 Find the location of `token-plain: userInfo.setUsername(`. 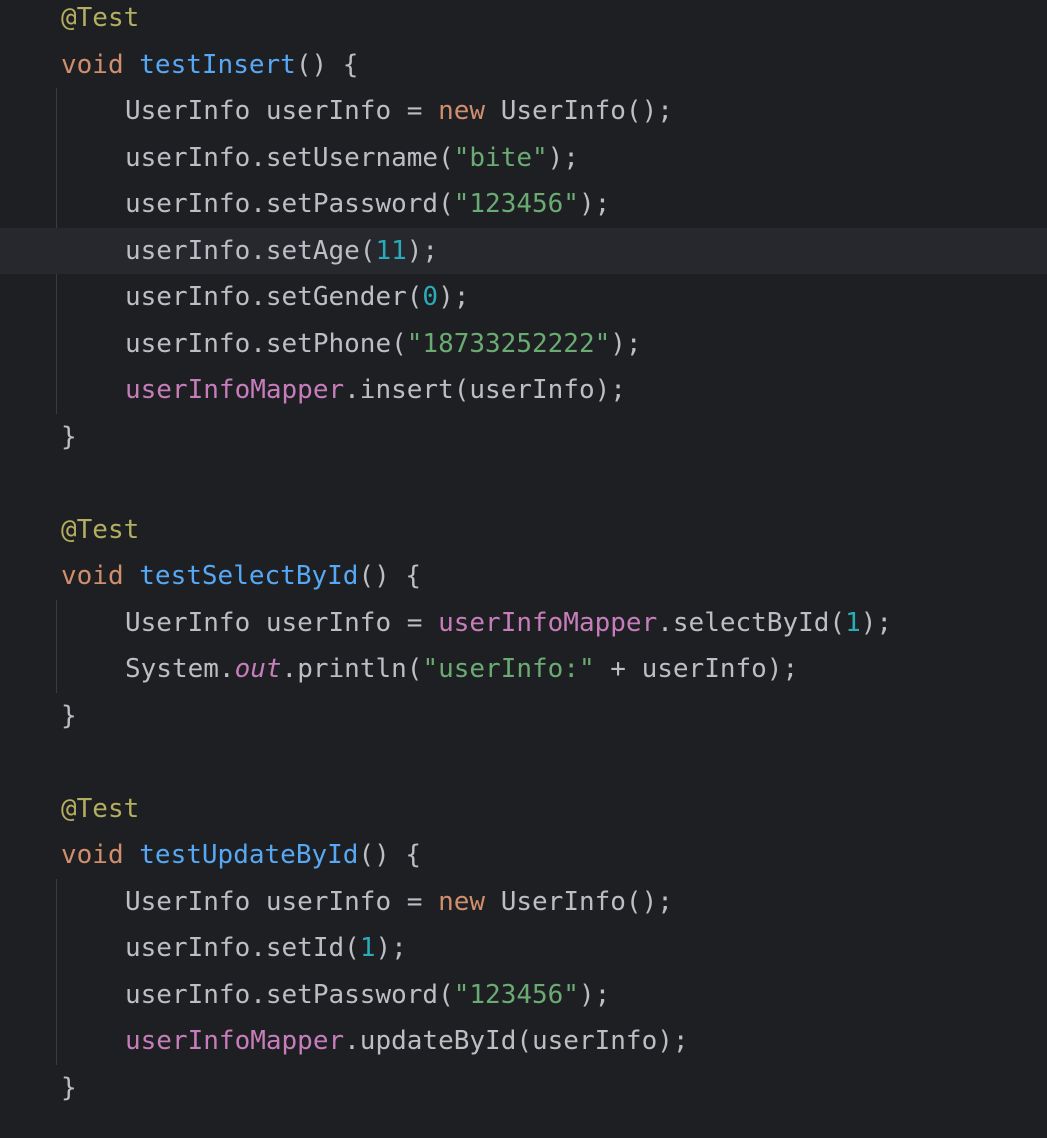

token-plain: userInfo.setUsername( is located at coordinates (289, 157).